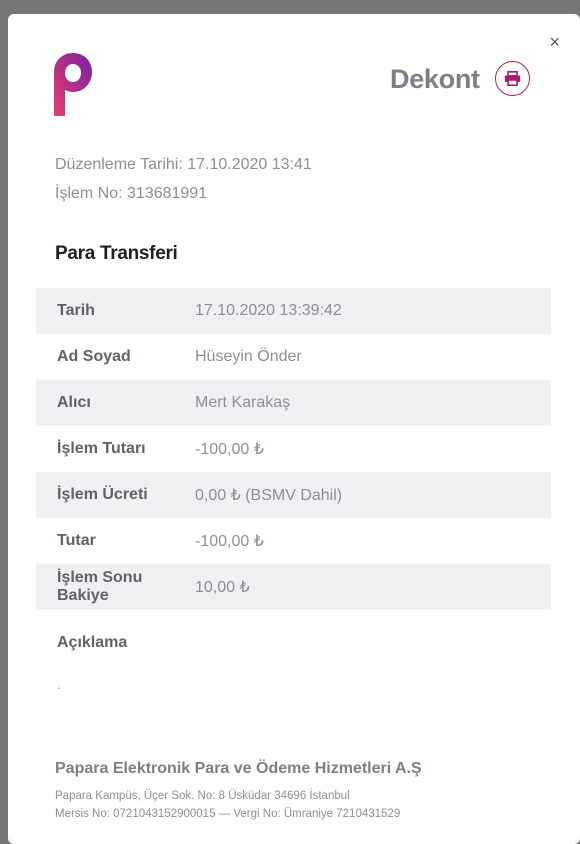 The height and width of the screenshot is (844, 580). I want to click on table-row: Ad Soyad Hüseyin Önder, so click(293, 357).